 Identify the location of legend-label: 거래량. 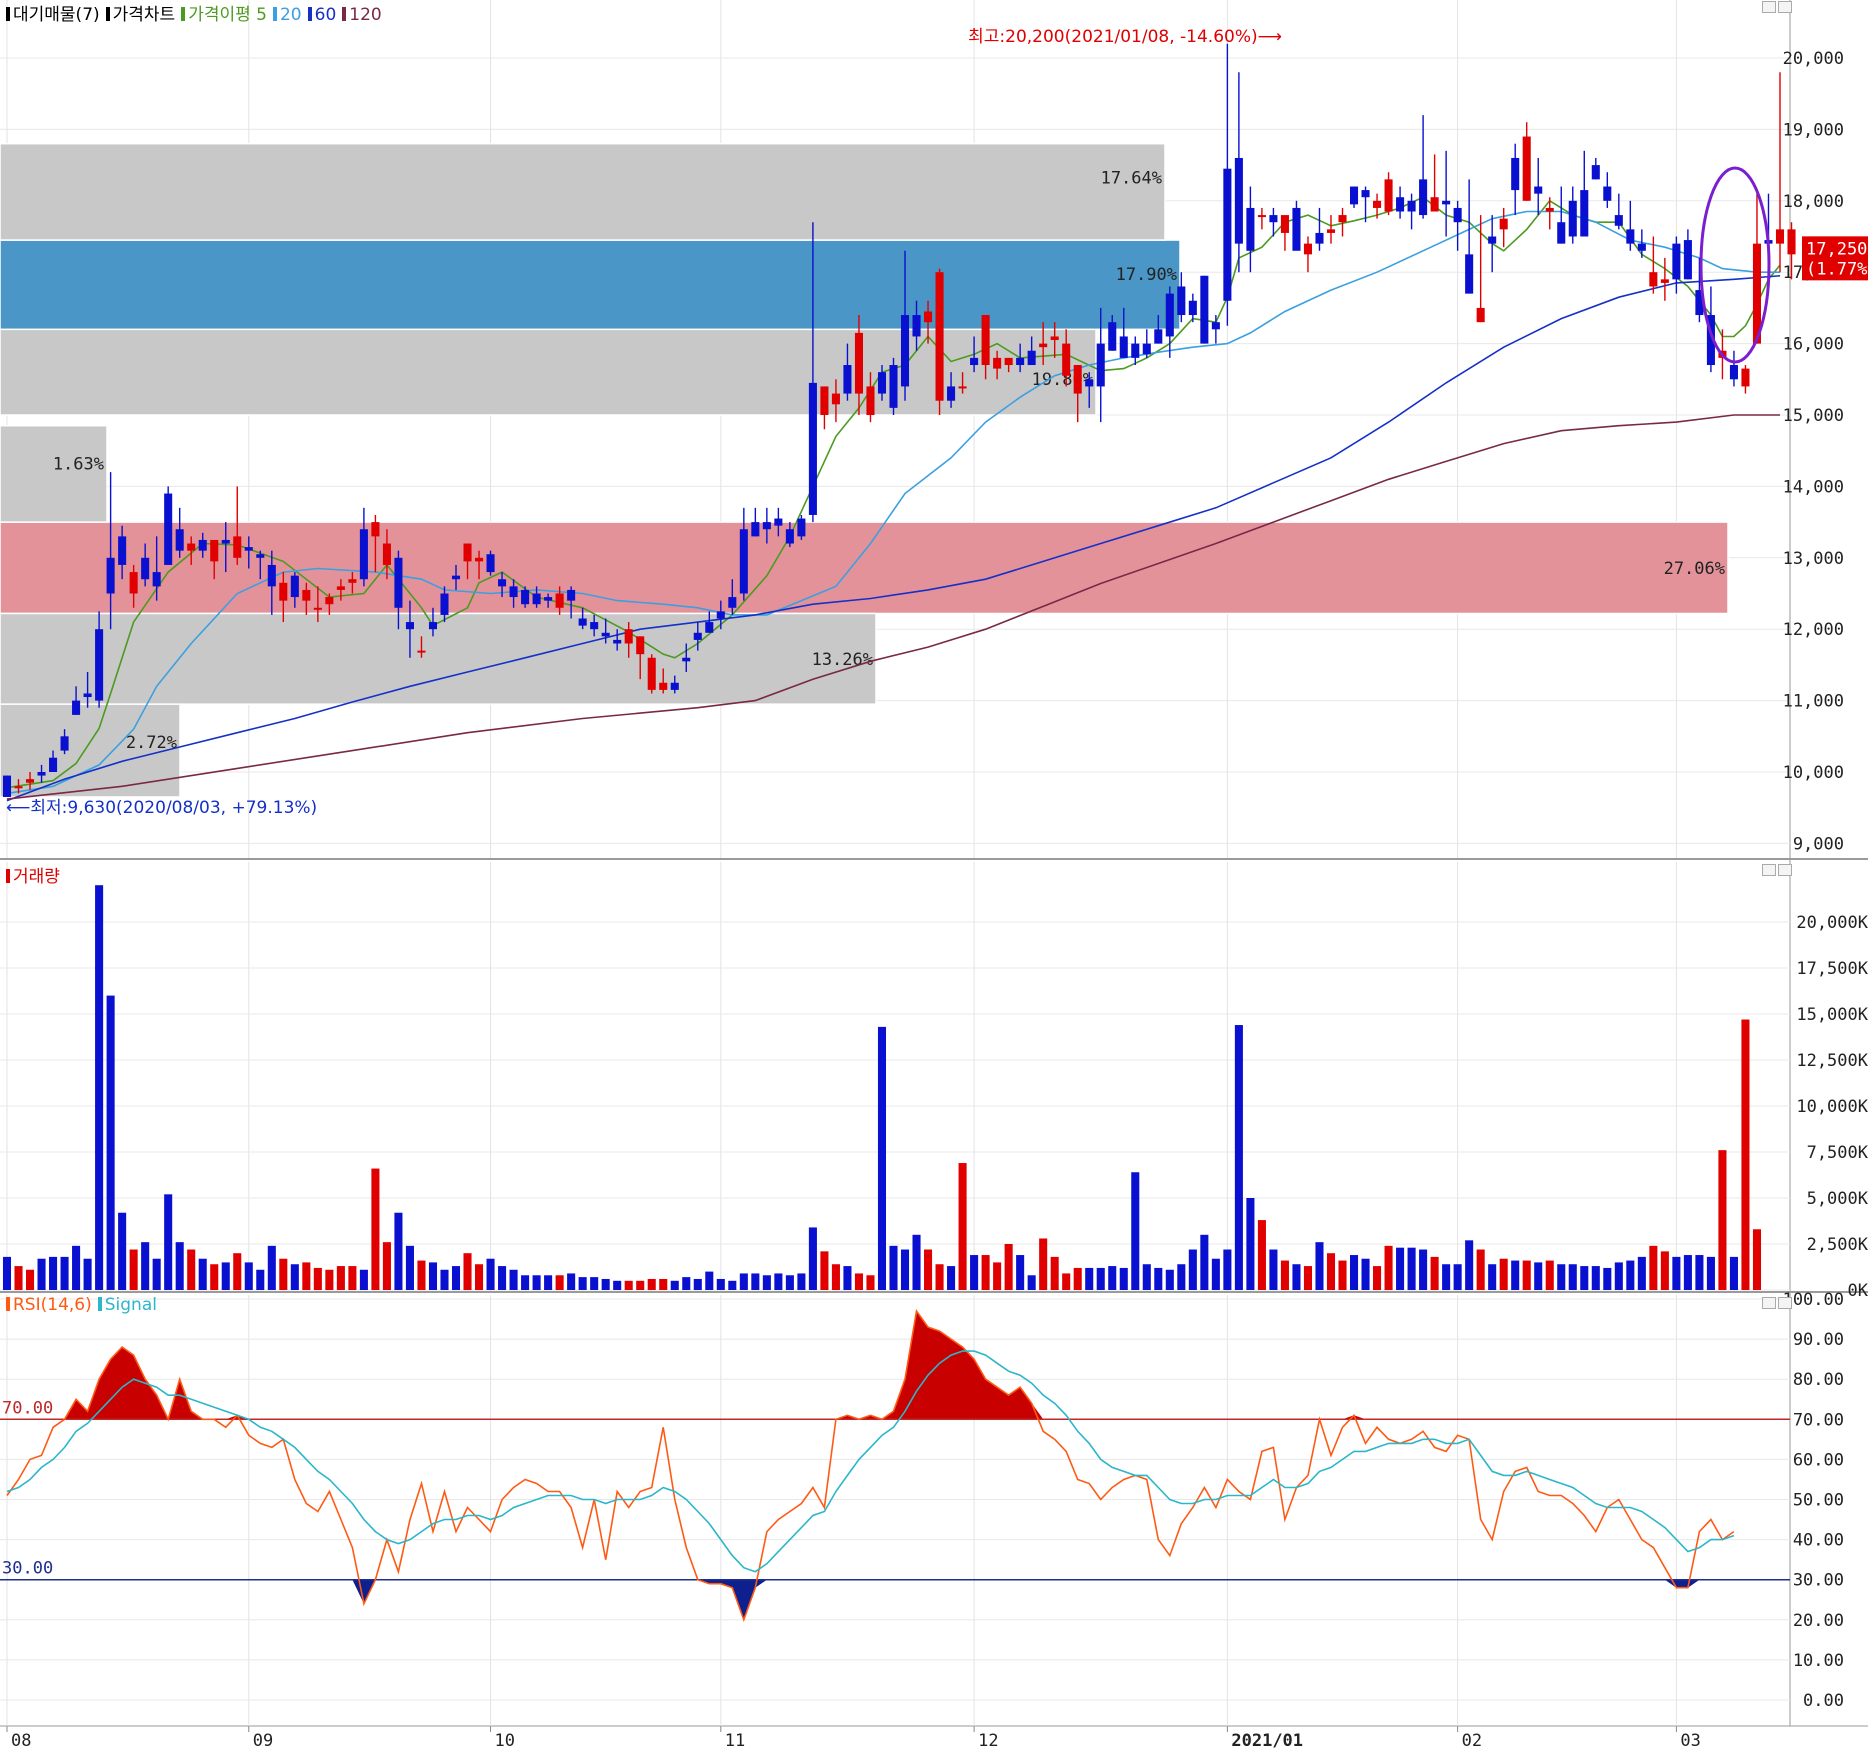
(36, 877).